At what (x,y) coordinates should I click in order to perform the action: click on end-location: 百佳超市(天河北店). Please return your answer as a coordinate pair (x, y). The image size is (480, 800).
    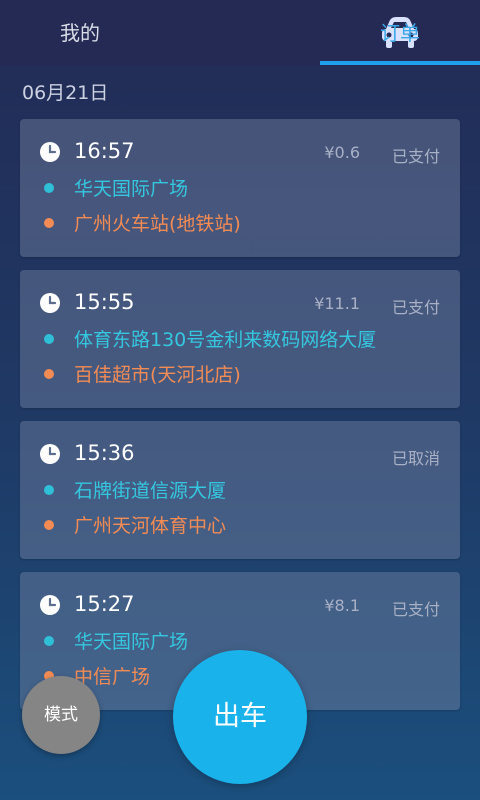
    Looking at the image, I should click on (157, 375).